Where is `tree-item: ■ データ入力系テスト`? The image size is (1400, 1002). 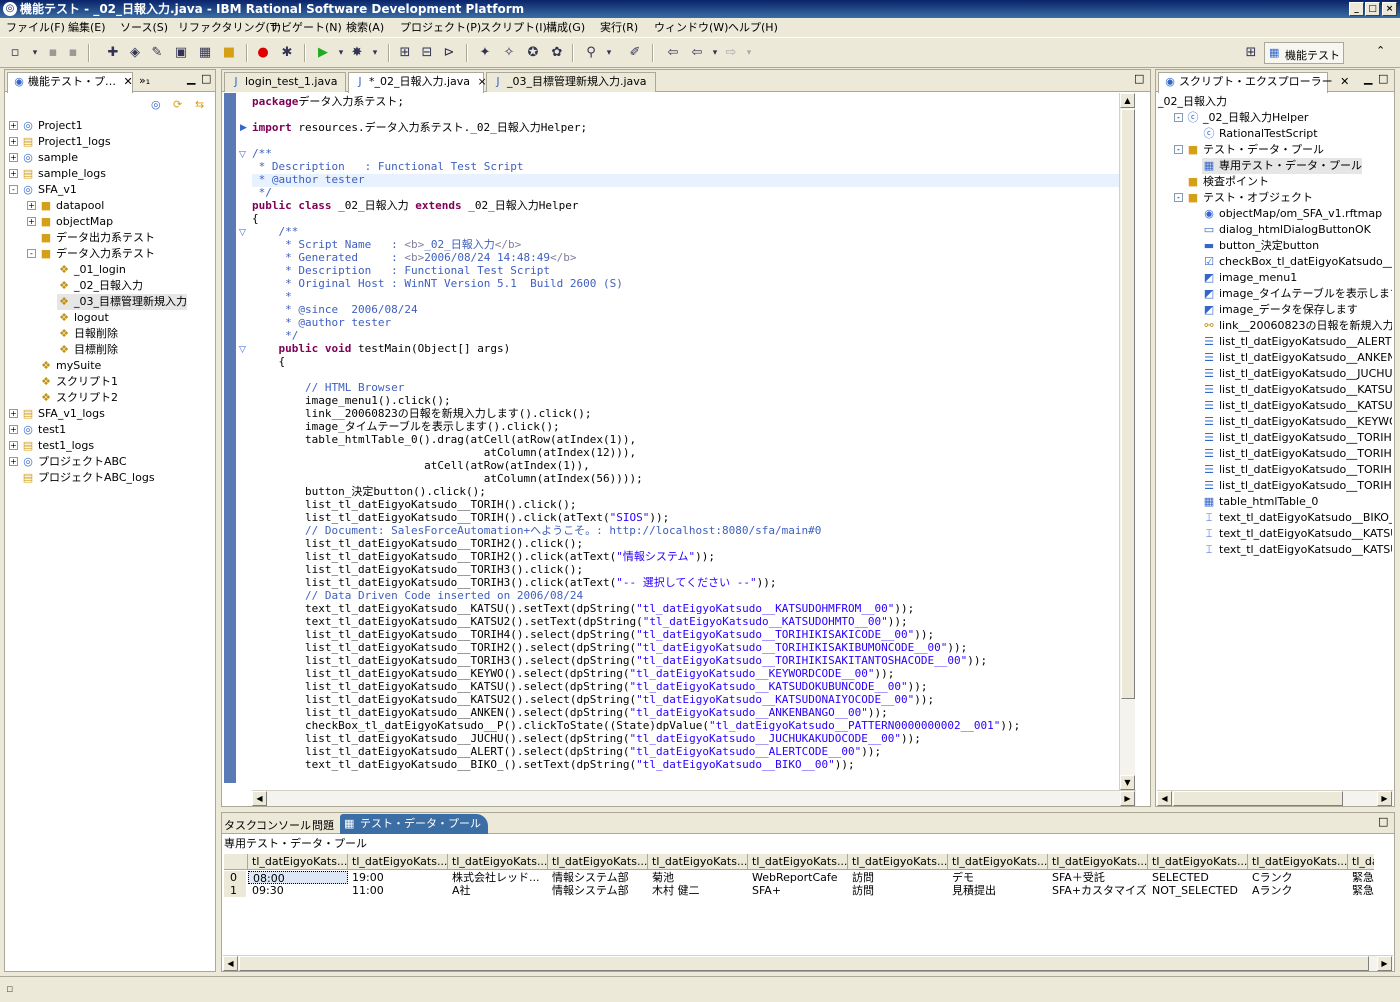 tree-item: ■ データ入力系テスト is located at coordinates (97, 254).